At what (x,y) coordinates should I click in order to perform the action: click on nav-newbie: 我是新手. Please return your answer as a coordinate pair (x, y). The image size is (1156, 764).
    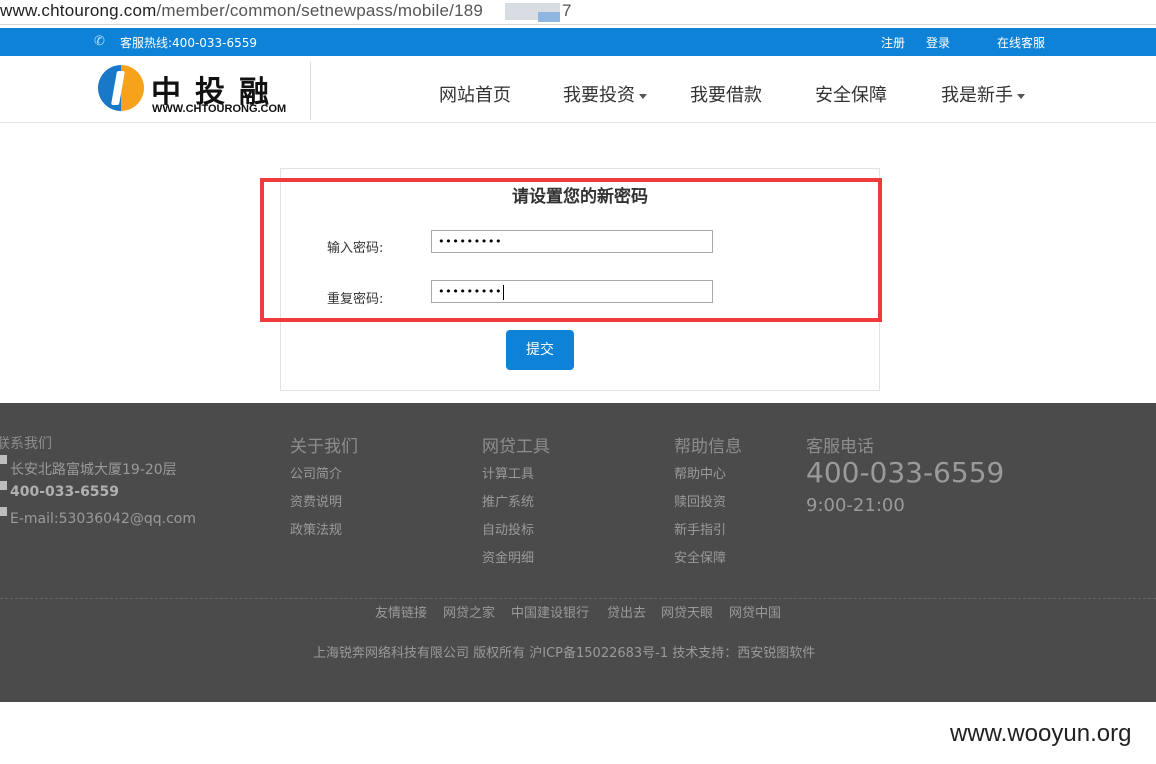
    Looking at the image, I should click on (983, 94).